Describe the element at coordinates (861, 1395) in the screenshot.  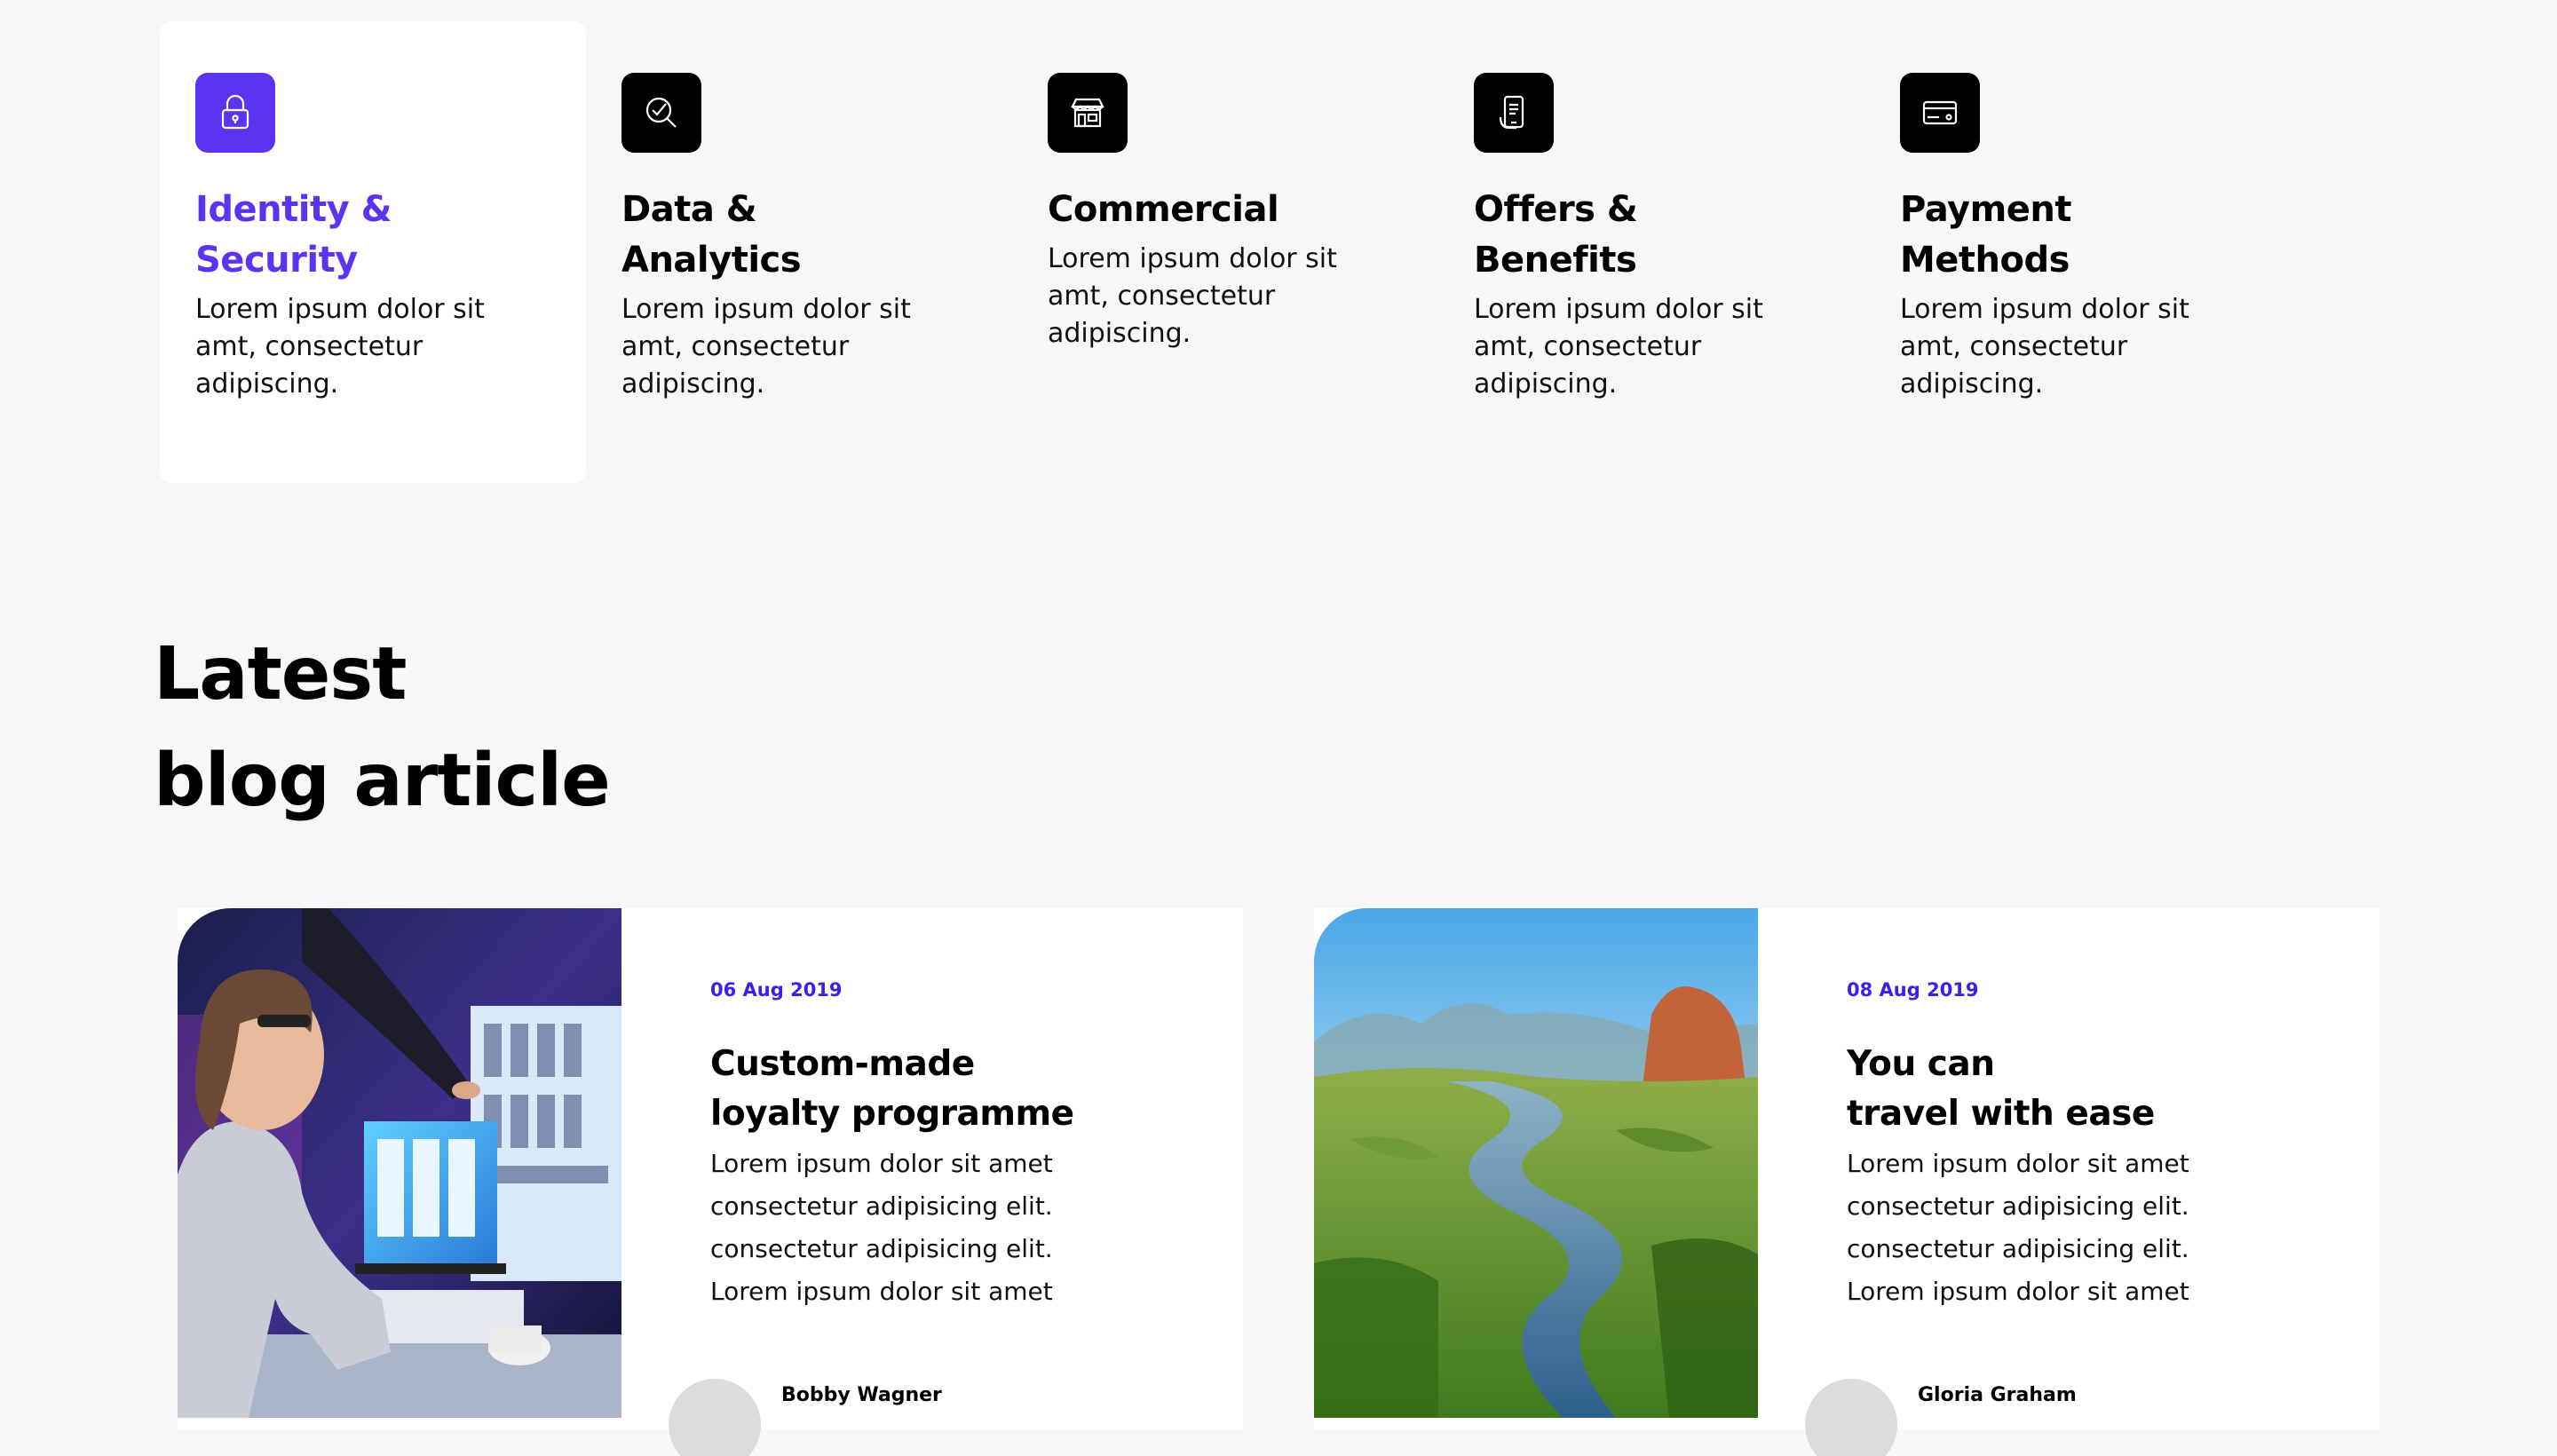
I see `article-author: Bobby Wagner` at that location.